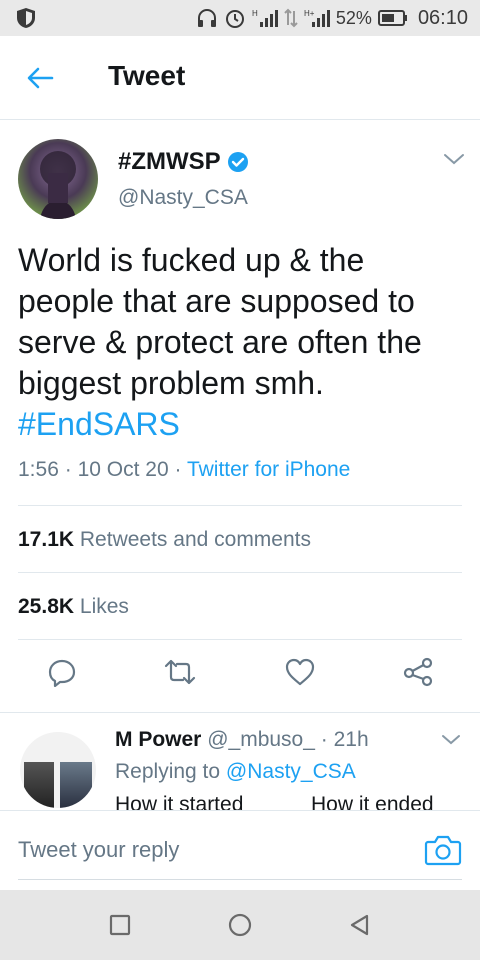 This screenshot has width=480, height=960. What do you see at coordinates (372, 801) in the screenshot?
I see `reply-text-right: How it ended` at bounding box center [372, 801].